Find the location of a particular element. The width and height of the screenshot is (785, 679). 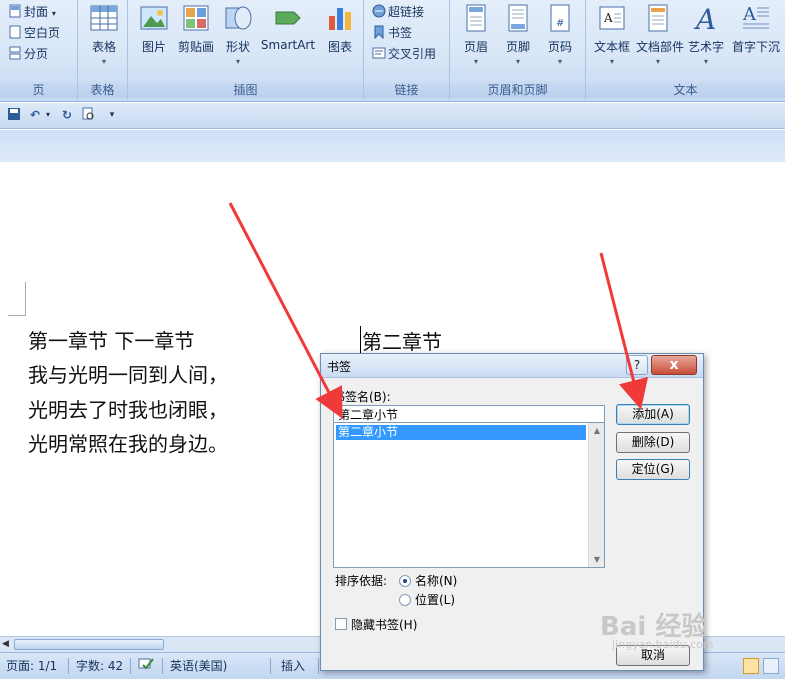

clip-art-button: 剪贴画 is located at coordinates (196, 41).